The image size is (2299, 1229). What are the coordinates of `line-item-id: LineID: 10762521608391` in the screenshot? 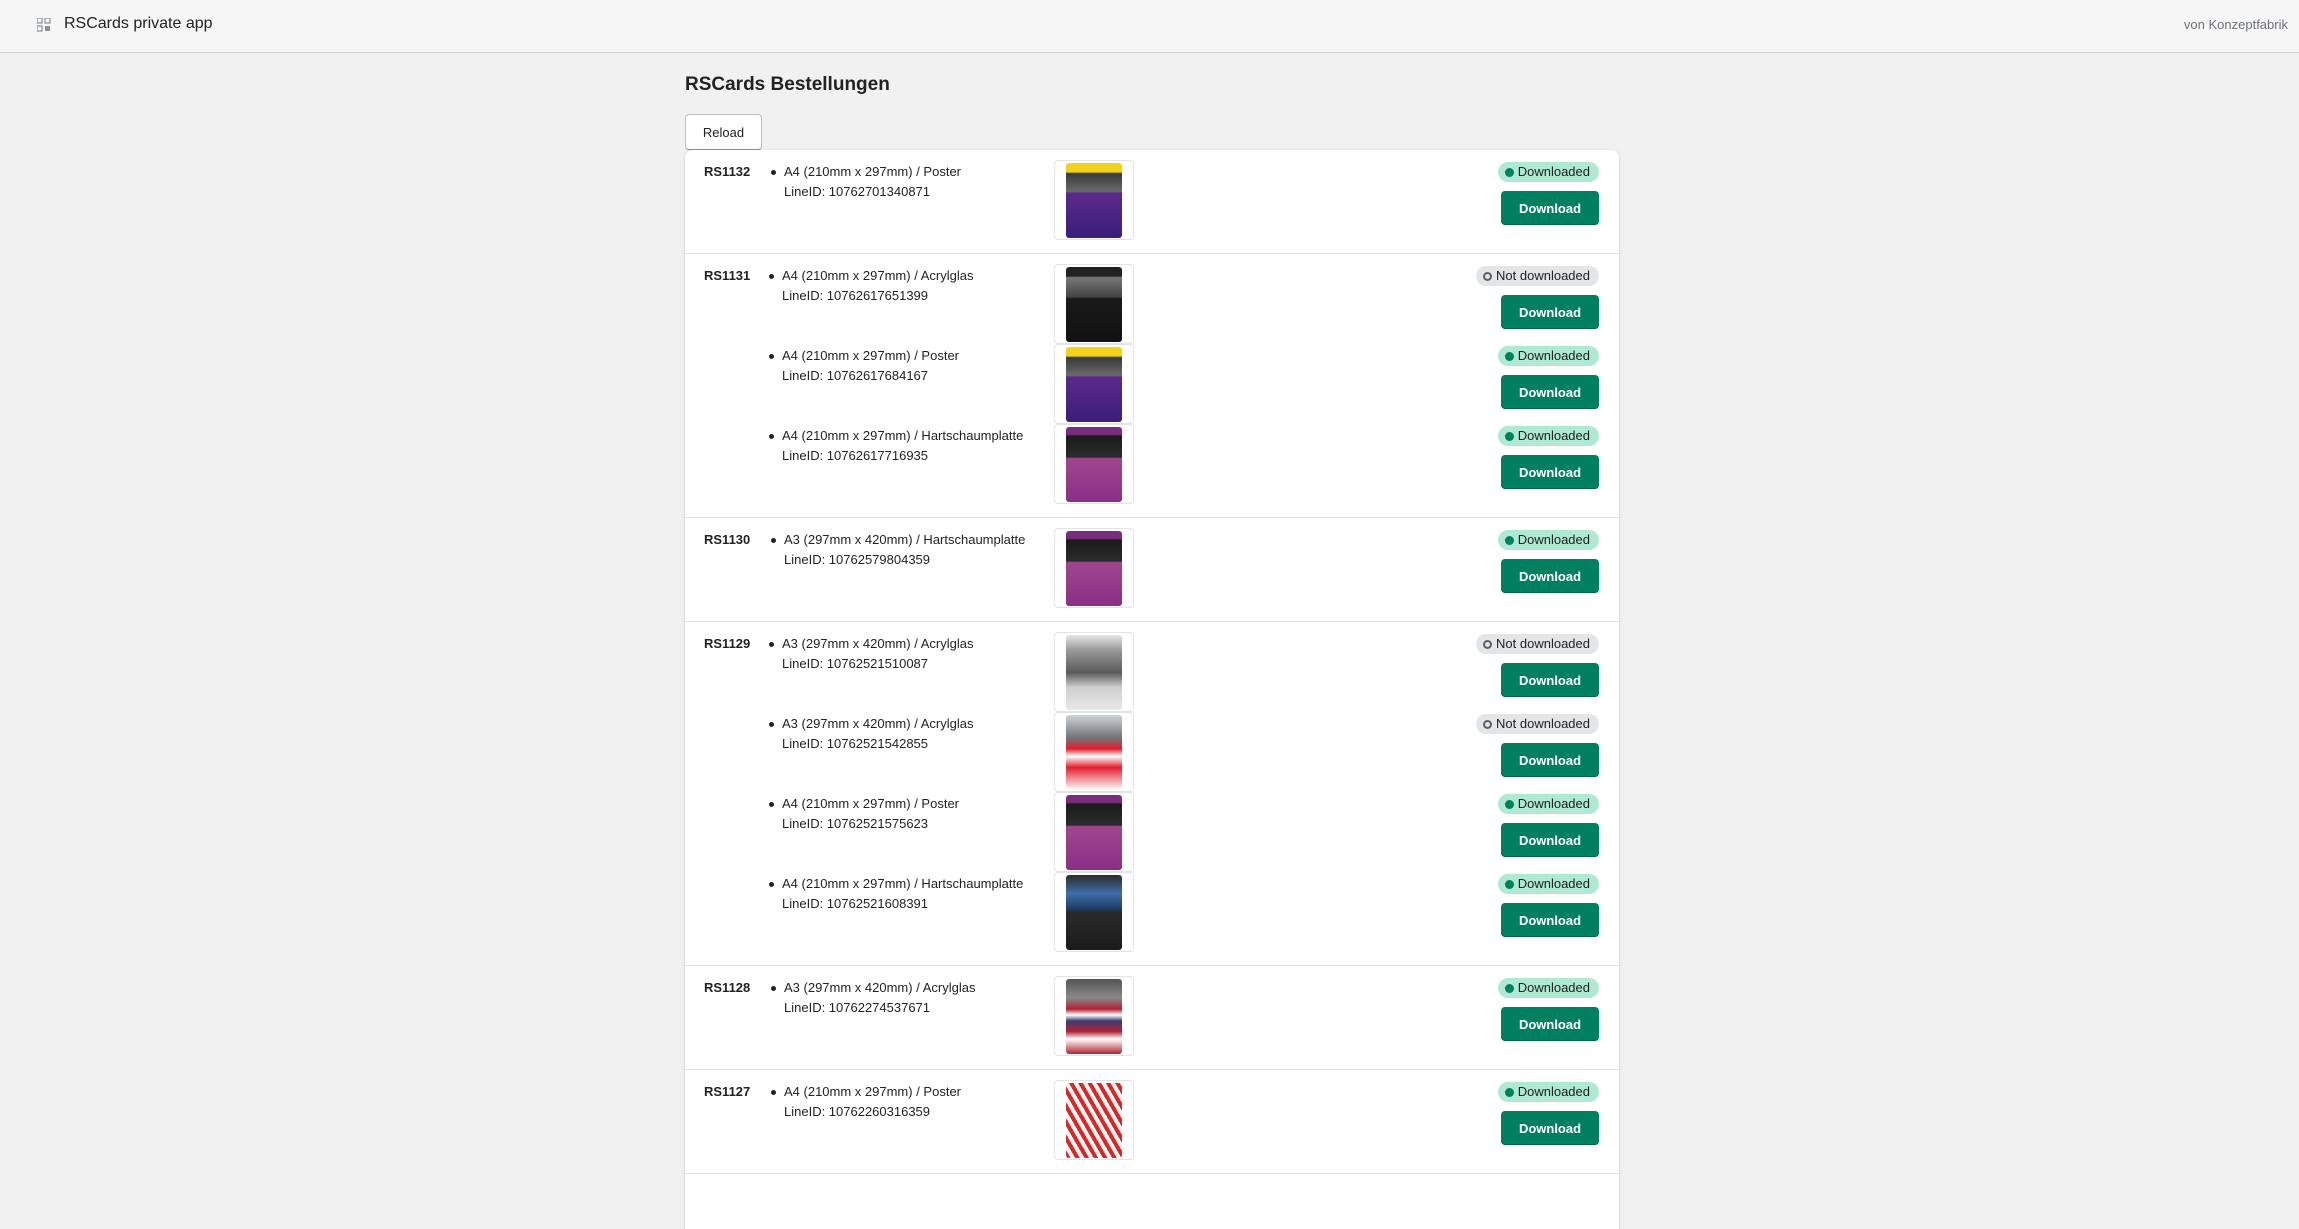 It's located at (855, 903).